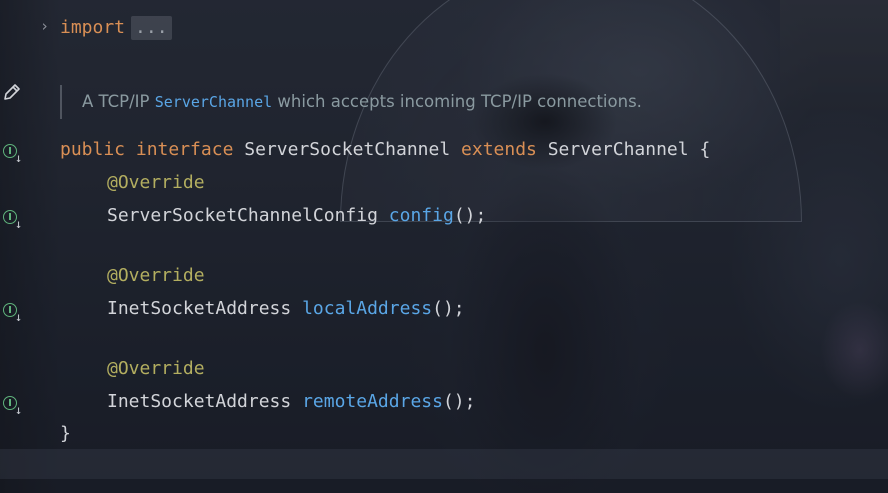 This screenshot has height=493, width=888. Describe the element at coordinates (213, 102) in the screenshot. I see `doc-code-ref: ServerChannel` at that location.